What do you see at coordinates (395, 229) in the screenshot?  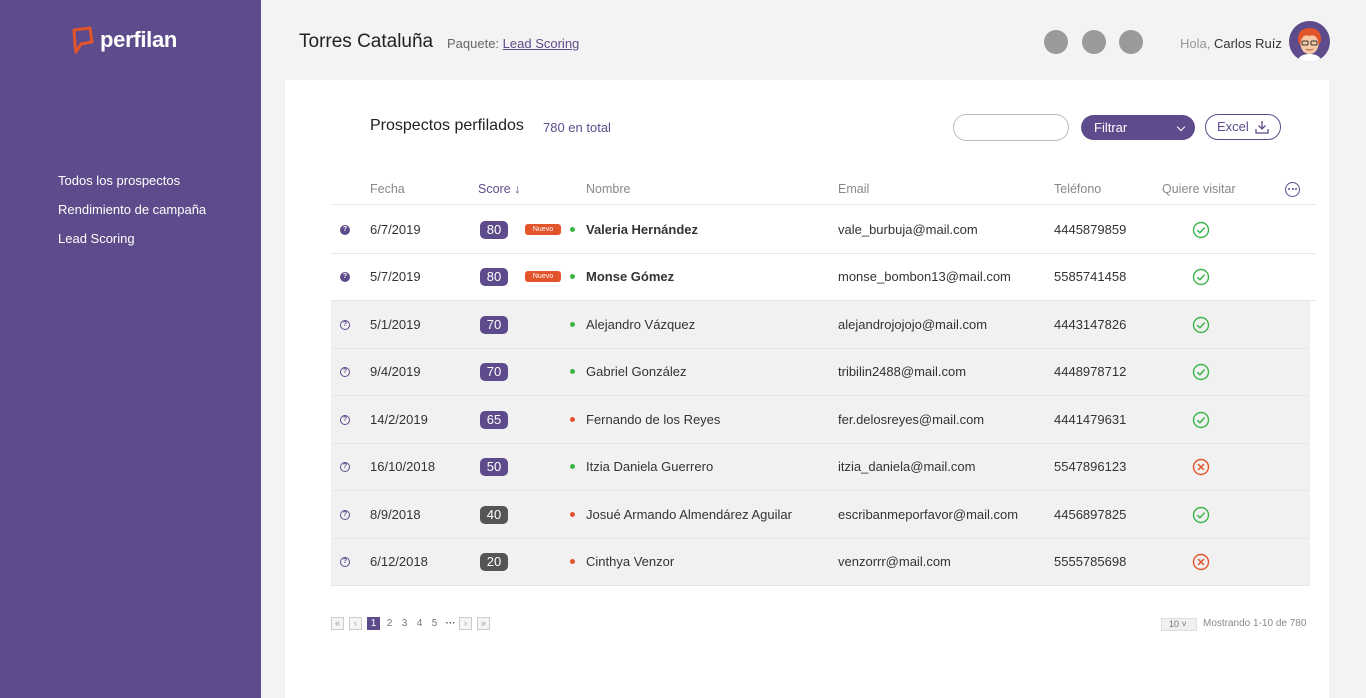 I see `row-date: 6/7/2019` at bounding box center [395, 229].